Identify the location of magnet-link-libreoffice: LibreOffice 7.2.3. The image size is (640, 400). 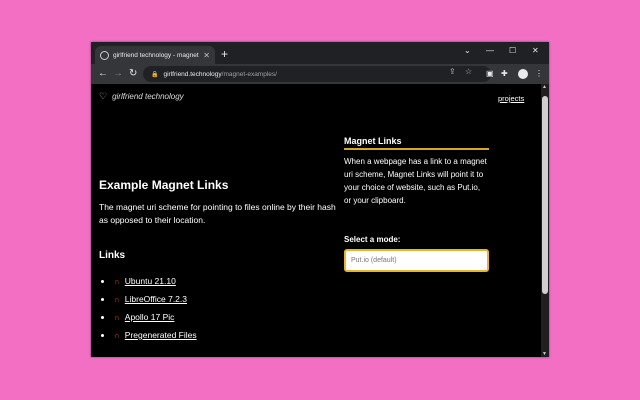
(156, 299).